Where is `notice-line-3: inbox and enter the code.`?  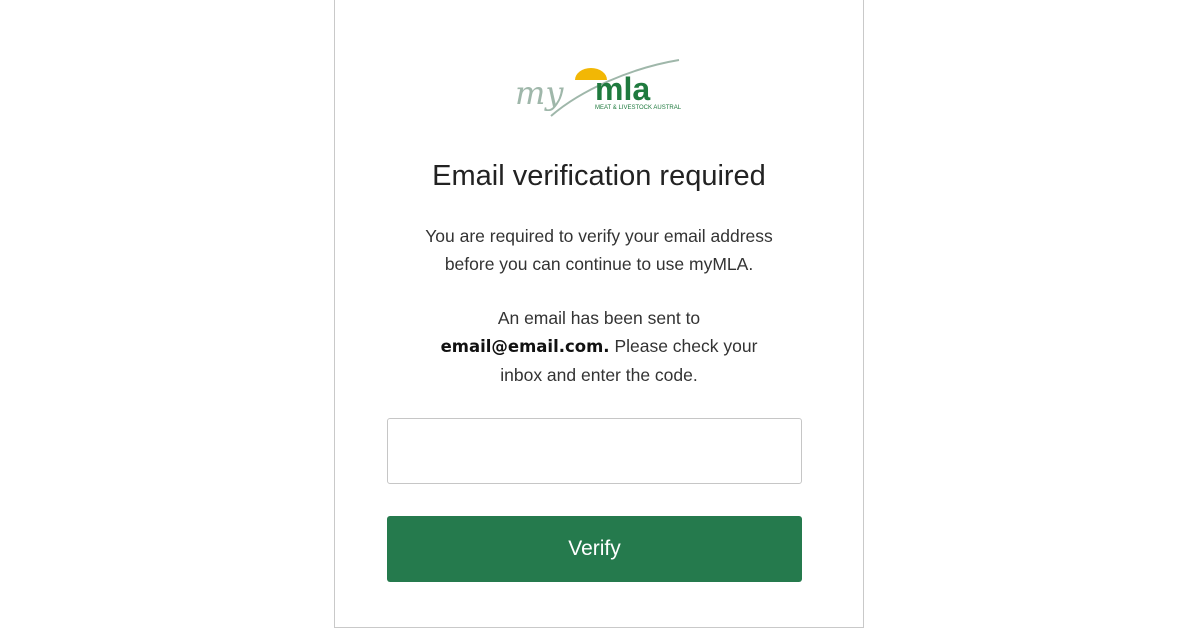 notice-line-3: inbox and enter the code. is located at coordinates (599, 375).